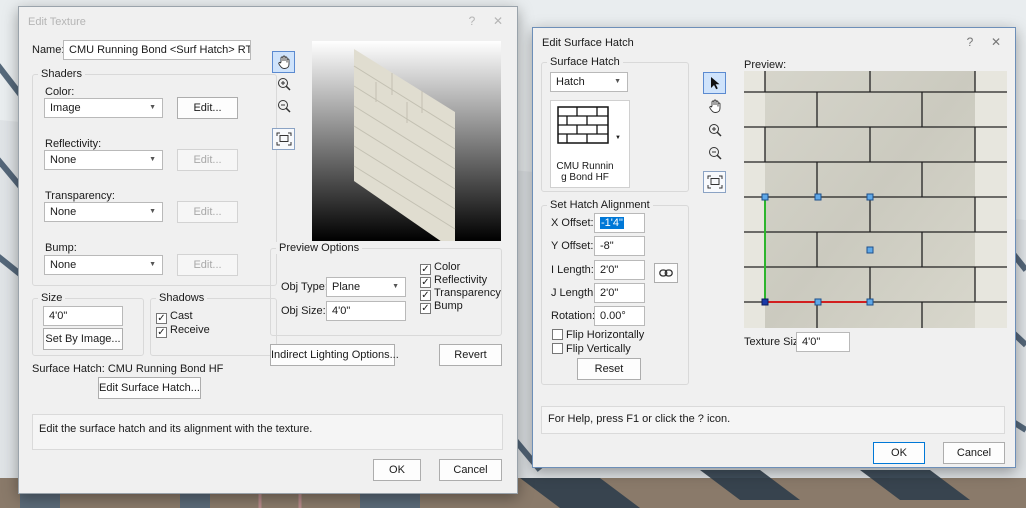 The image size is (1026, 508). I want to click on edit-surface-hatch-titlebar: Edit Surface Hatch ? ✕, so click(774, 42).